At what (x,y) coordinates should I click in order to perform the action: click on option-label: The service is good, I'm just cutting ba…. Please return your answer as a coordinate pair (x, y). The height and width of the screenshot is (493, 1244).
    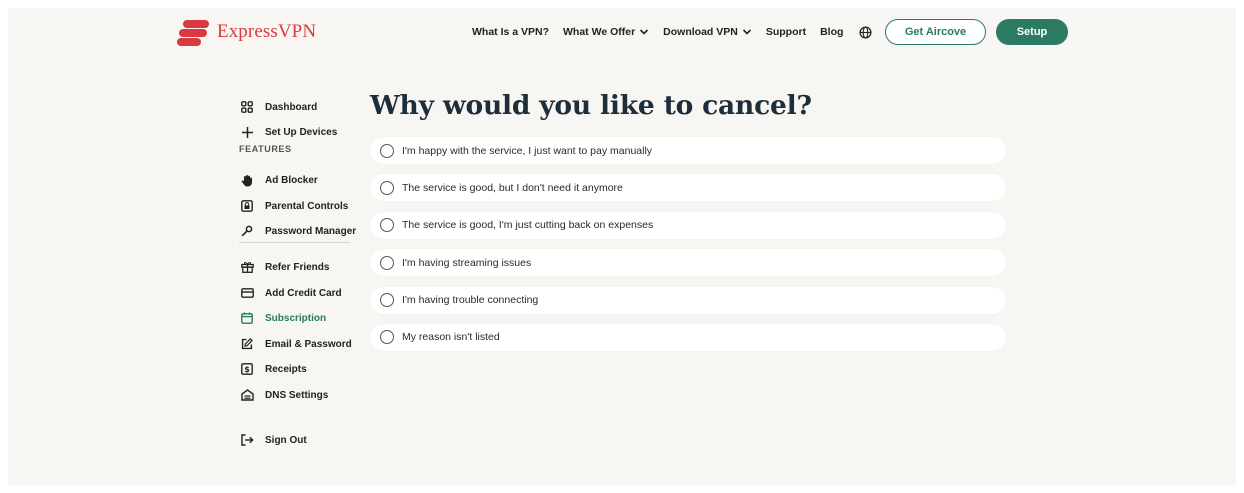
    Looking at the image, I should click on (528, 225).